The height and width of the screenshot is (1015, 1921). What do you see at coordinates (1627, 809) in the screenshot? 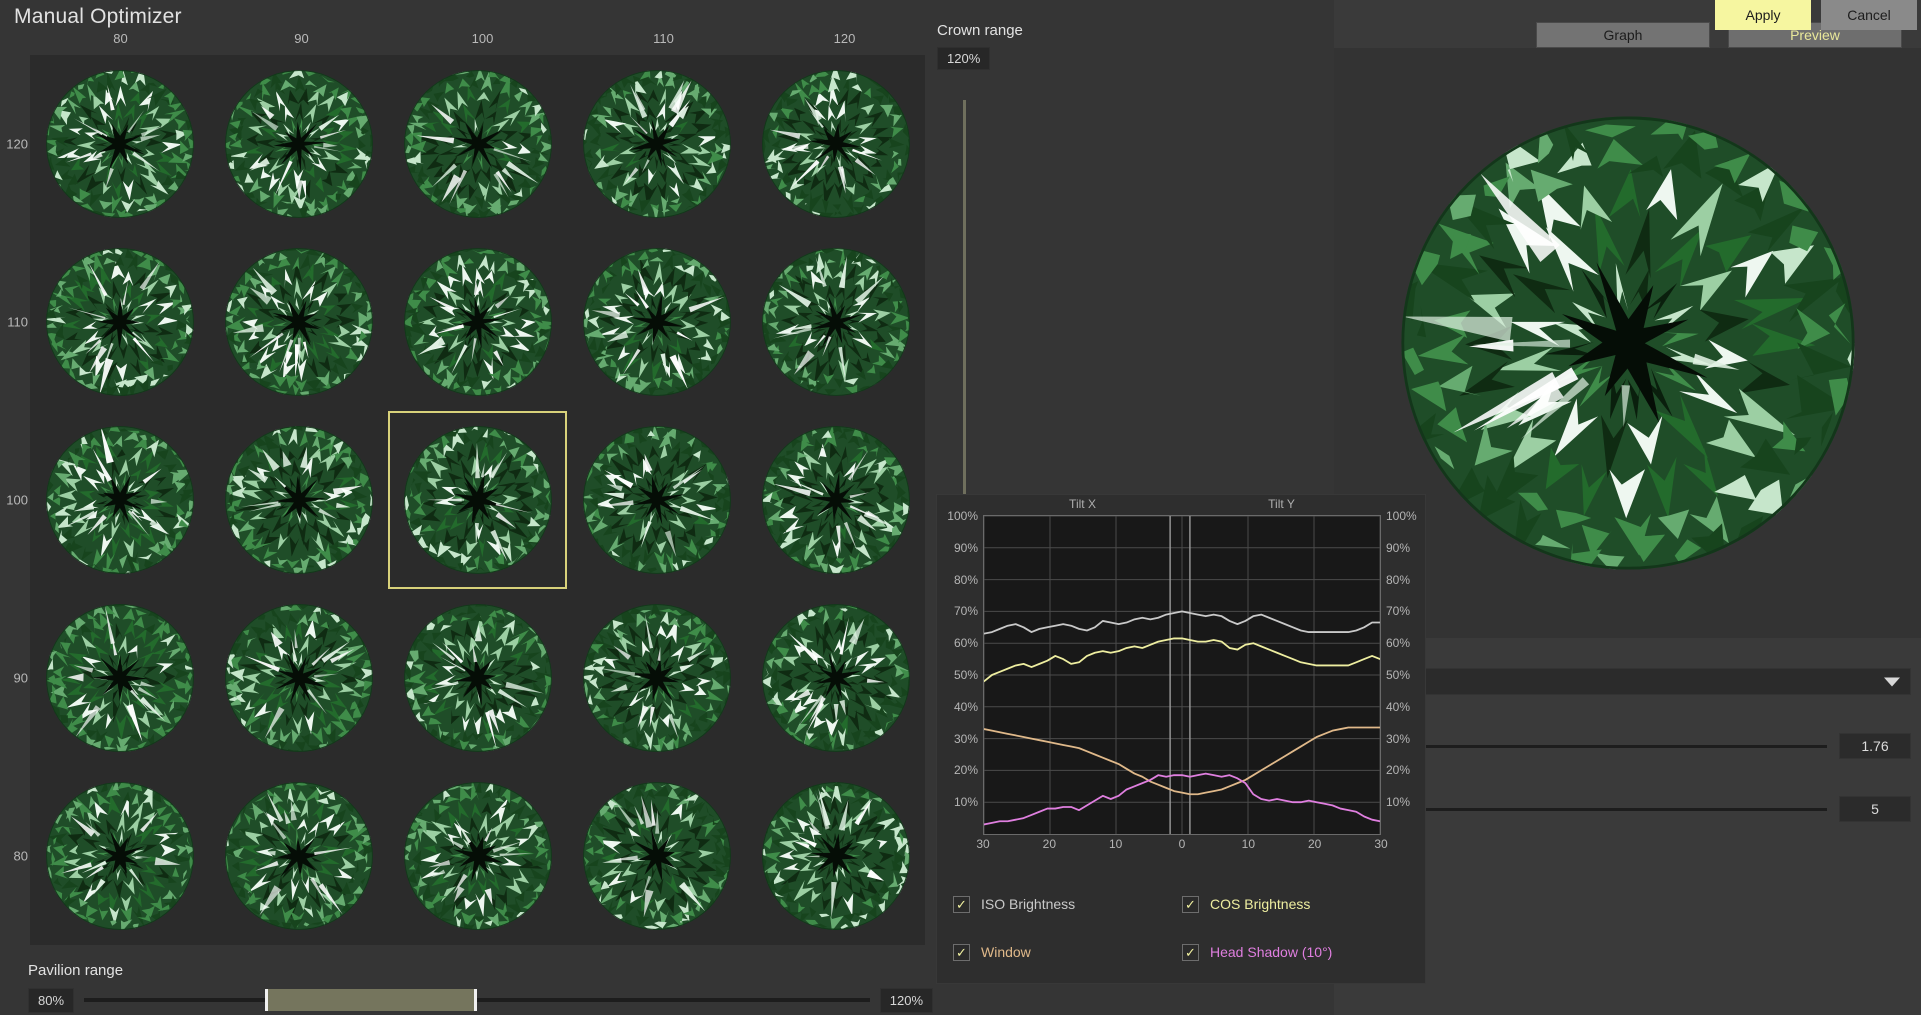
I see `bounces-slider-row: 5` at bounding box center [1627, 809].